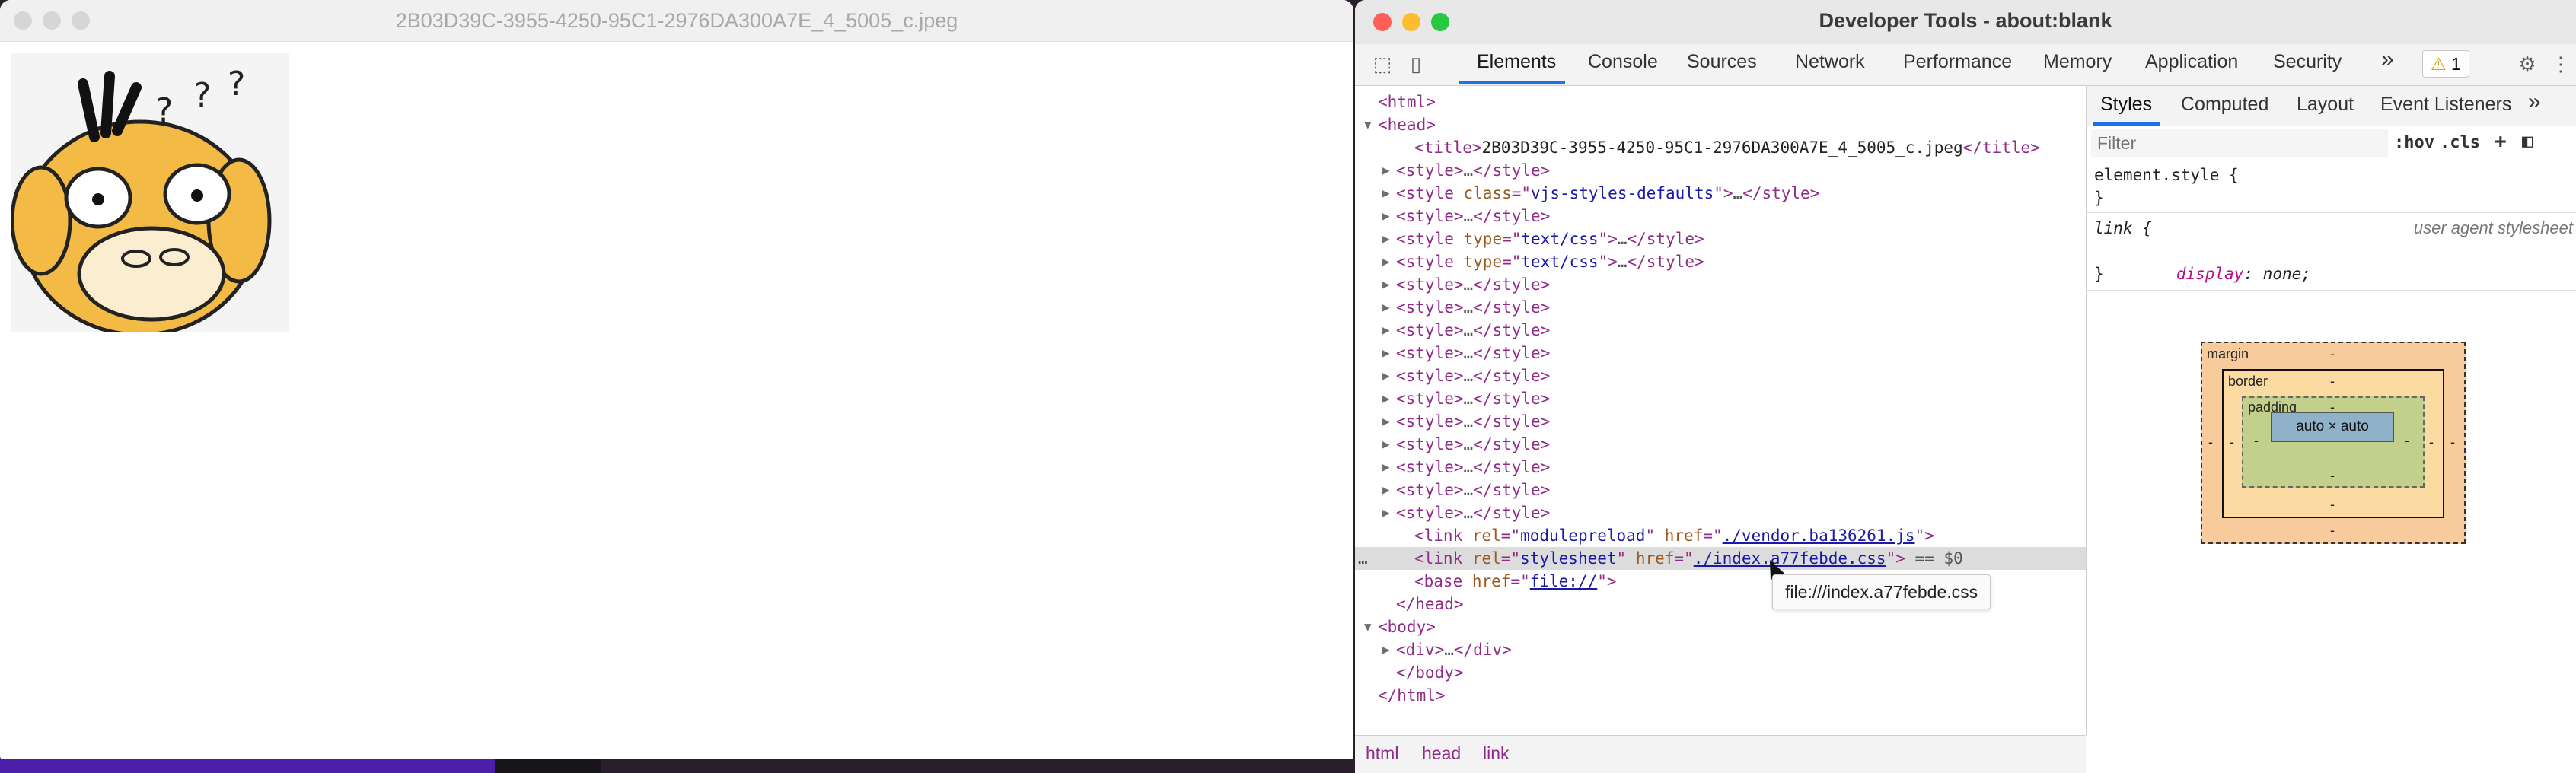 This screenshot has height=773, width=2576. Describe the element at coordinates (2256, 441) in the screenshot. I see `padding-left-value: -` at that location.